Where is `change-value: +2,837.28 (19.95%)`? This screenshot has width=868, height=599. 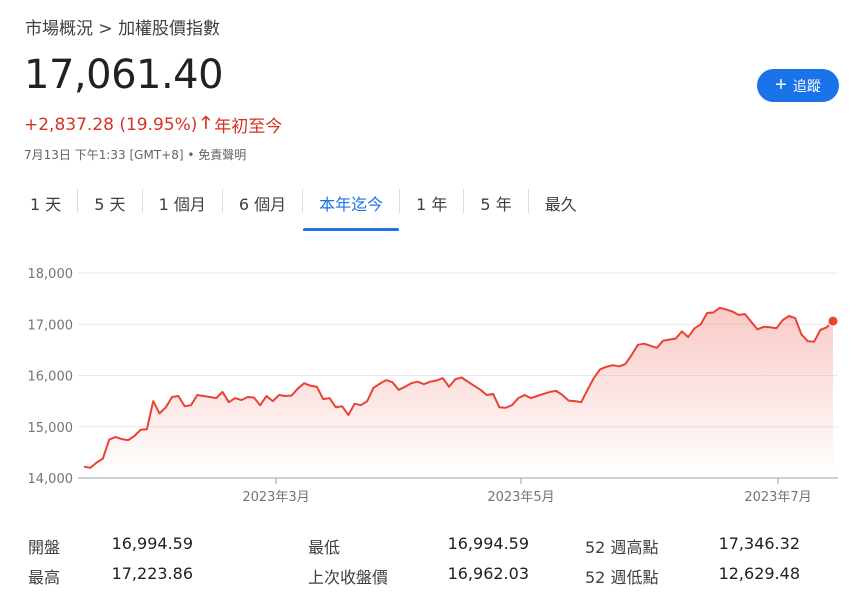 change-value: +2,837.28 (19.95%) is located at coordinates (111, 124).